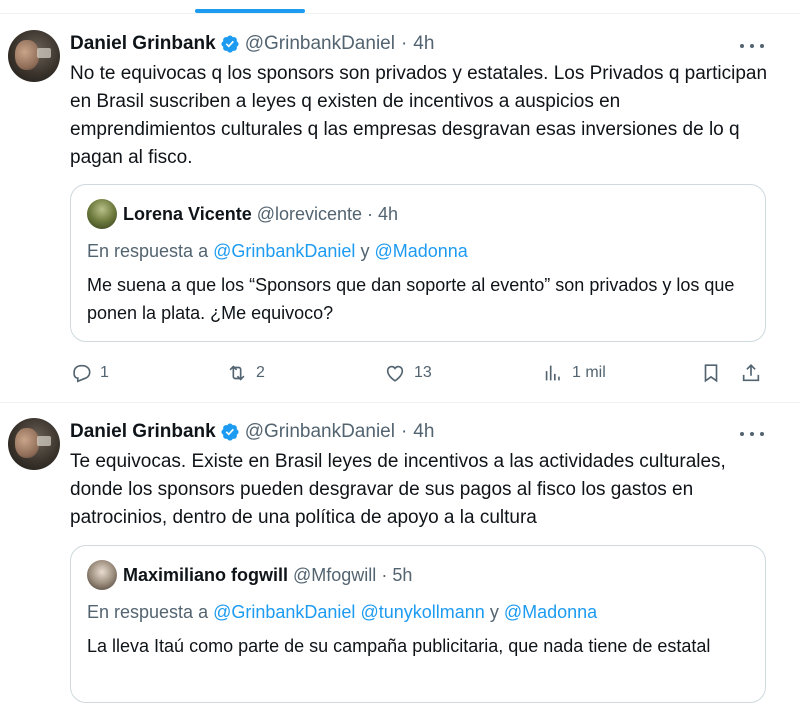 This screenshot has width=800, height=706. I want to click on quote-header: Lorena Vicente @lorevicente · 4h, so click(243, 214).